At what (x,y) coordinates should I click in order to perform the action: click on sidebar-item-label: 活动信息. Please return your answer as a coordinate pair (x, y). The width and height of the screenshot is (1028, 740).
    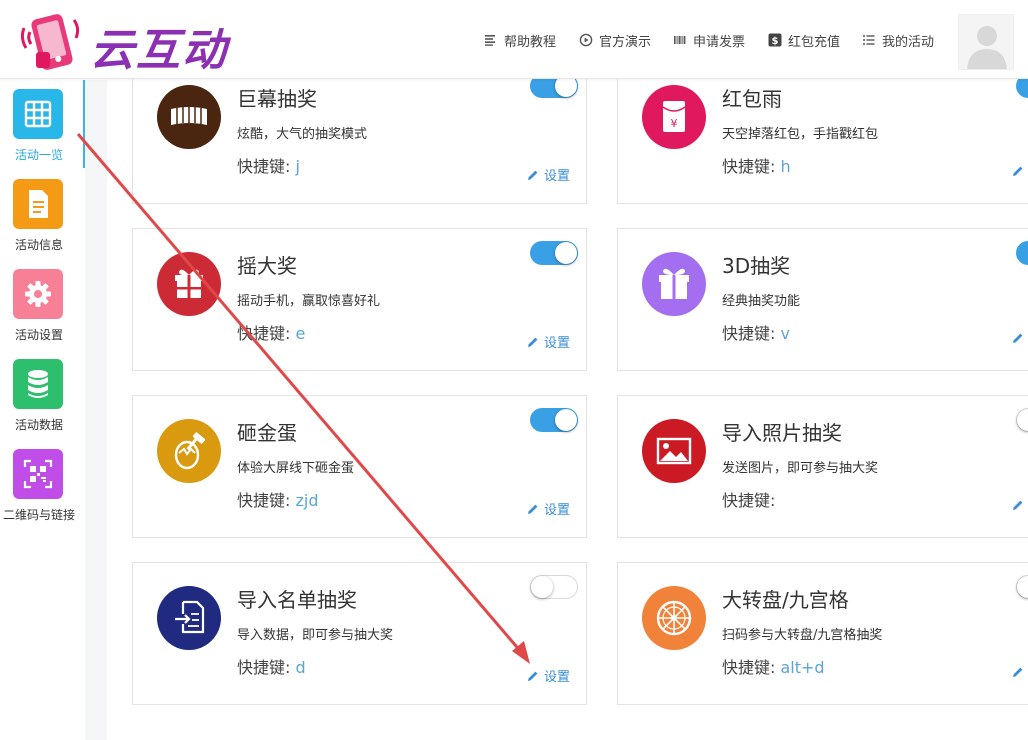
    Looking at the image, I should click on (38, 245).